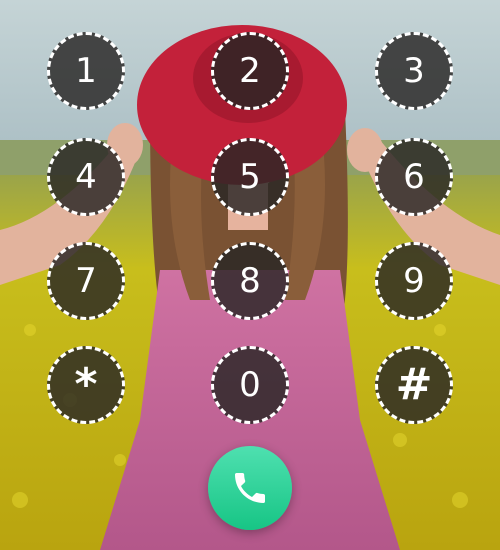 The image size is (500, 550). I want to click on phone-icon, so click(250, 488).